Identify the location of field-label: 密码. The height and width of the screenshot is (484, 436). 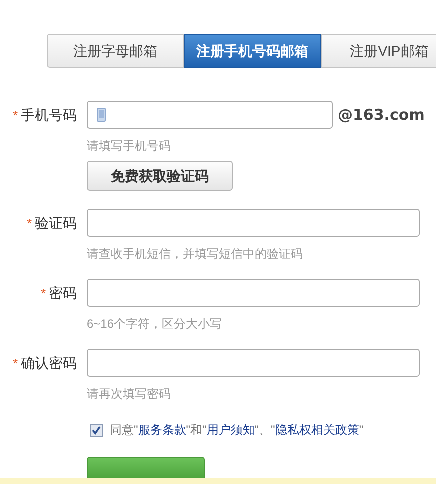
(63, 293).